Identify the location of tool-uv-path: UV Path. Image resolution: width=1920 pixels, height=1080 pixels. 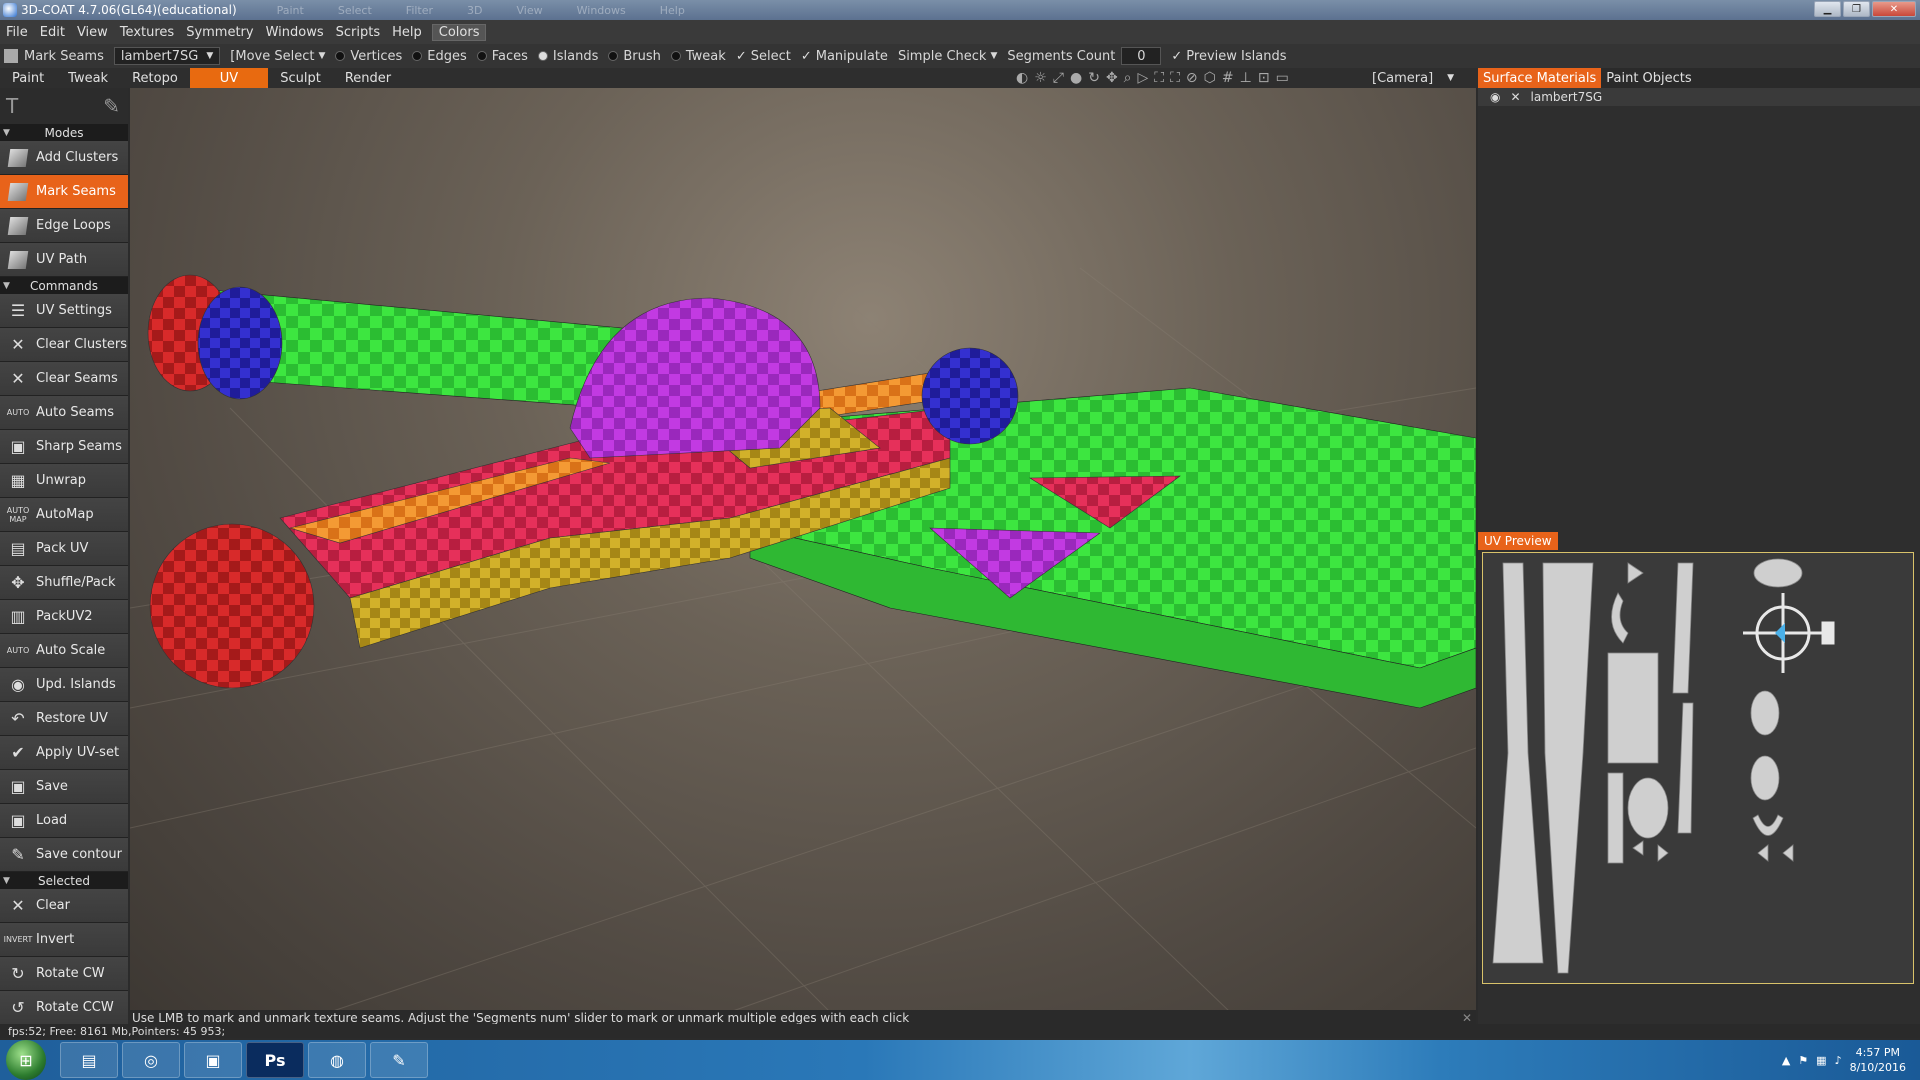
(64, 260).